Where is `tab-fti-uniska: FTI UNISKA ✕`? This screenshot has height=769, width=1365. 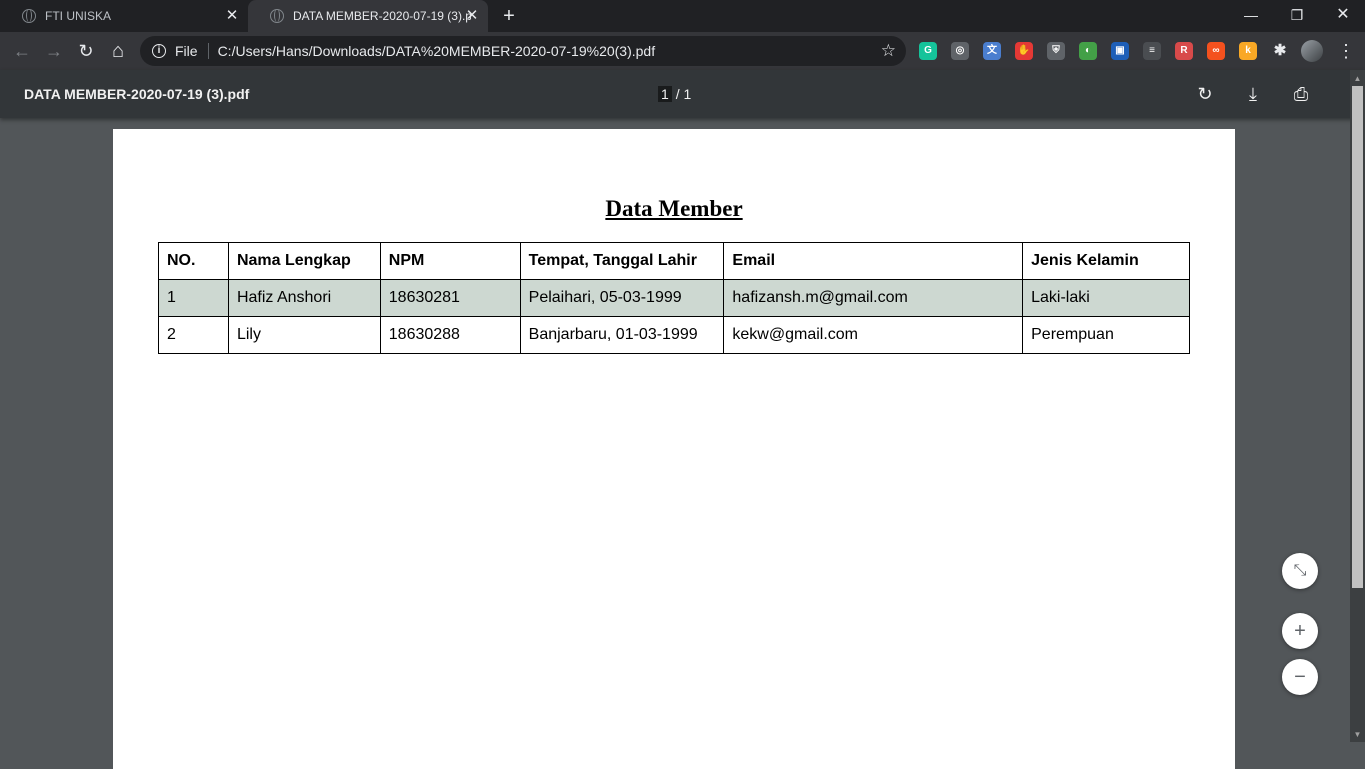 tab-fti-uniska: FTI UNISKA ✕ is located at coordinates (124, 16).